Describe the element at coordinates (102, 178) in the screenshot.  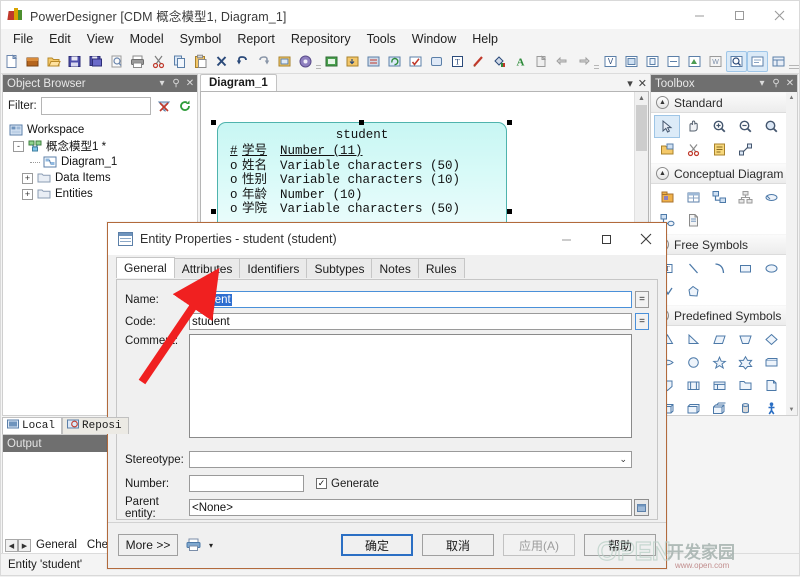
I see `tree-item-data-items: + Data Items` at that location.